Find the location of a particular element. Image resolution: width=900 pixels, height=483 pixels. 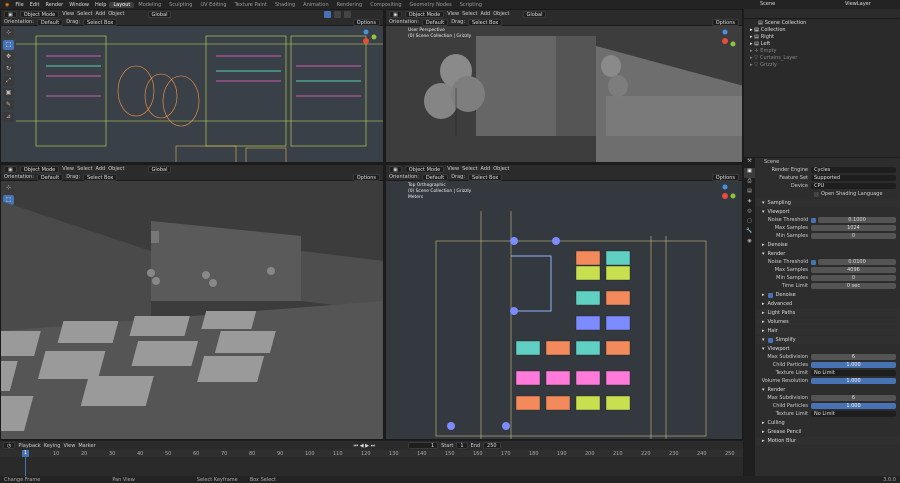

denoise-checkbox is located at coordinates (770, 295).